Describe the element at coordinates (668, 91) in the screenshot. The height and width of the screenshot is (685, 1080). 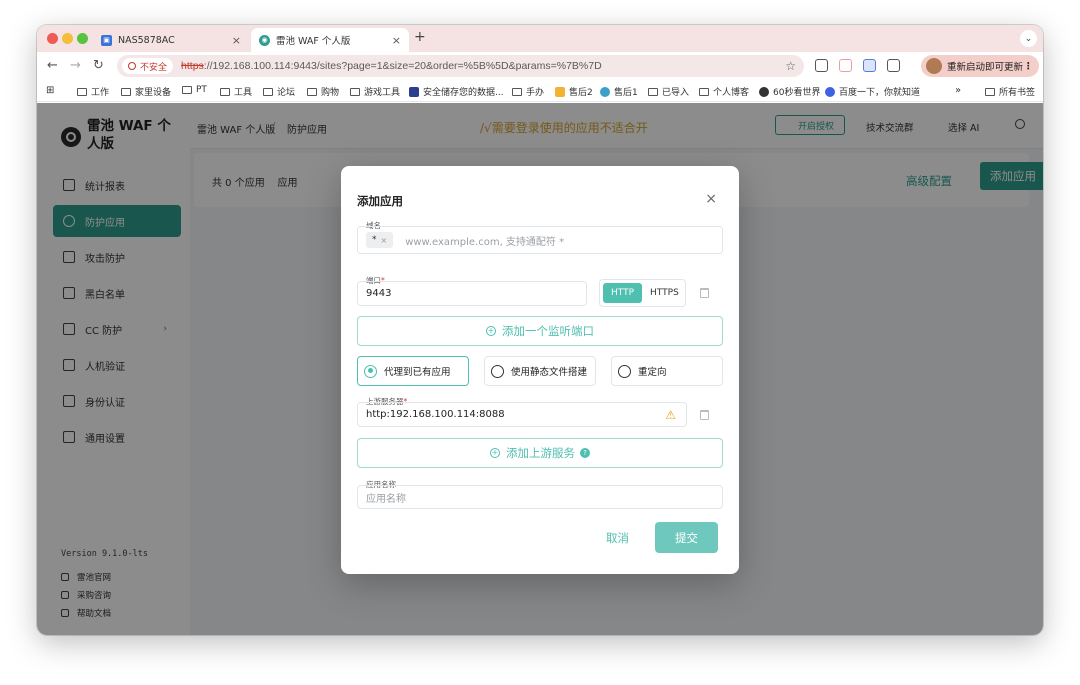
I see `bookmark-folder: 已导入` at that location.